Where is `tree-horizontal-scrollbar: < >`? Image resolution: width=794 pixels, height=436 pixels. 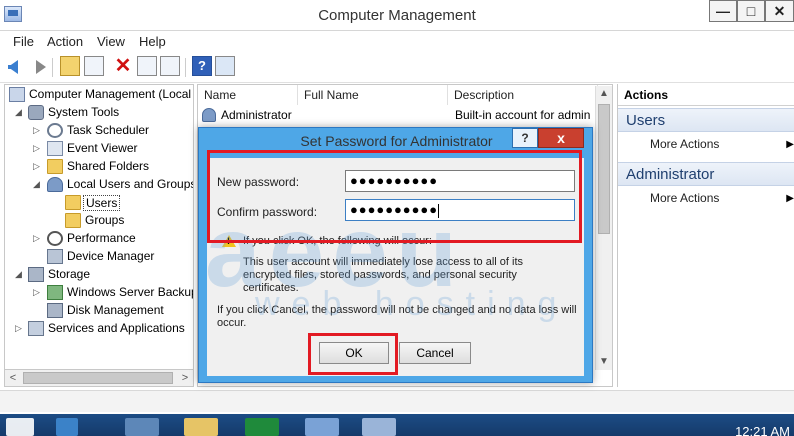 tree-horizontal-scrollbar: < > is located at coordinates (99, 378).